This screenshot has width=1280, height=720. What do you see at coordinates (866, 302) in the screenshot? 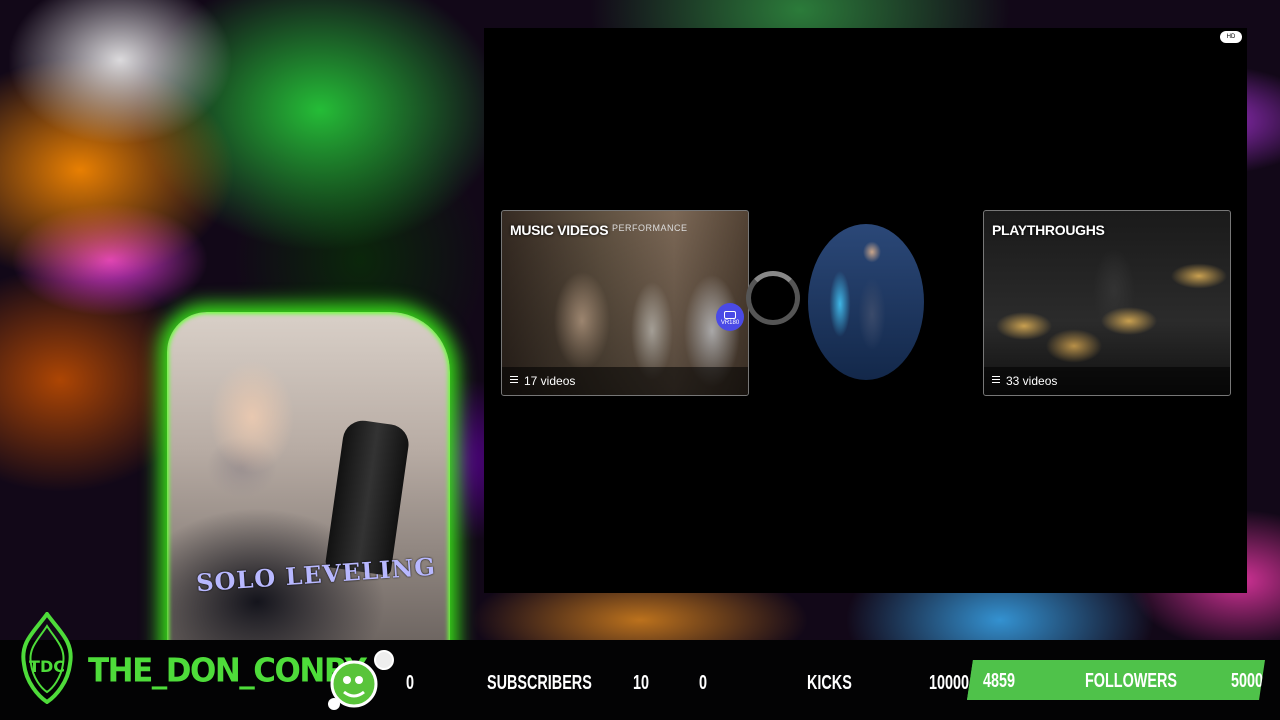
I see `channel-avatar-thumbnail` at bounding box center [866, 302].